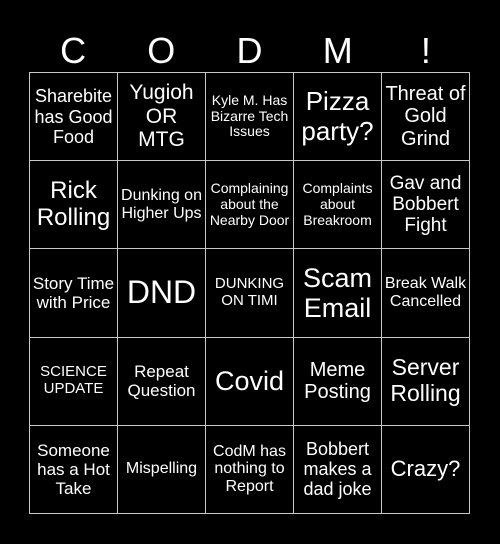 This screenshot has height=544, width=500. I want to click on bingo-cell-text: SCIENCE UPDATE, so click(73, 380).